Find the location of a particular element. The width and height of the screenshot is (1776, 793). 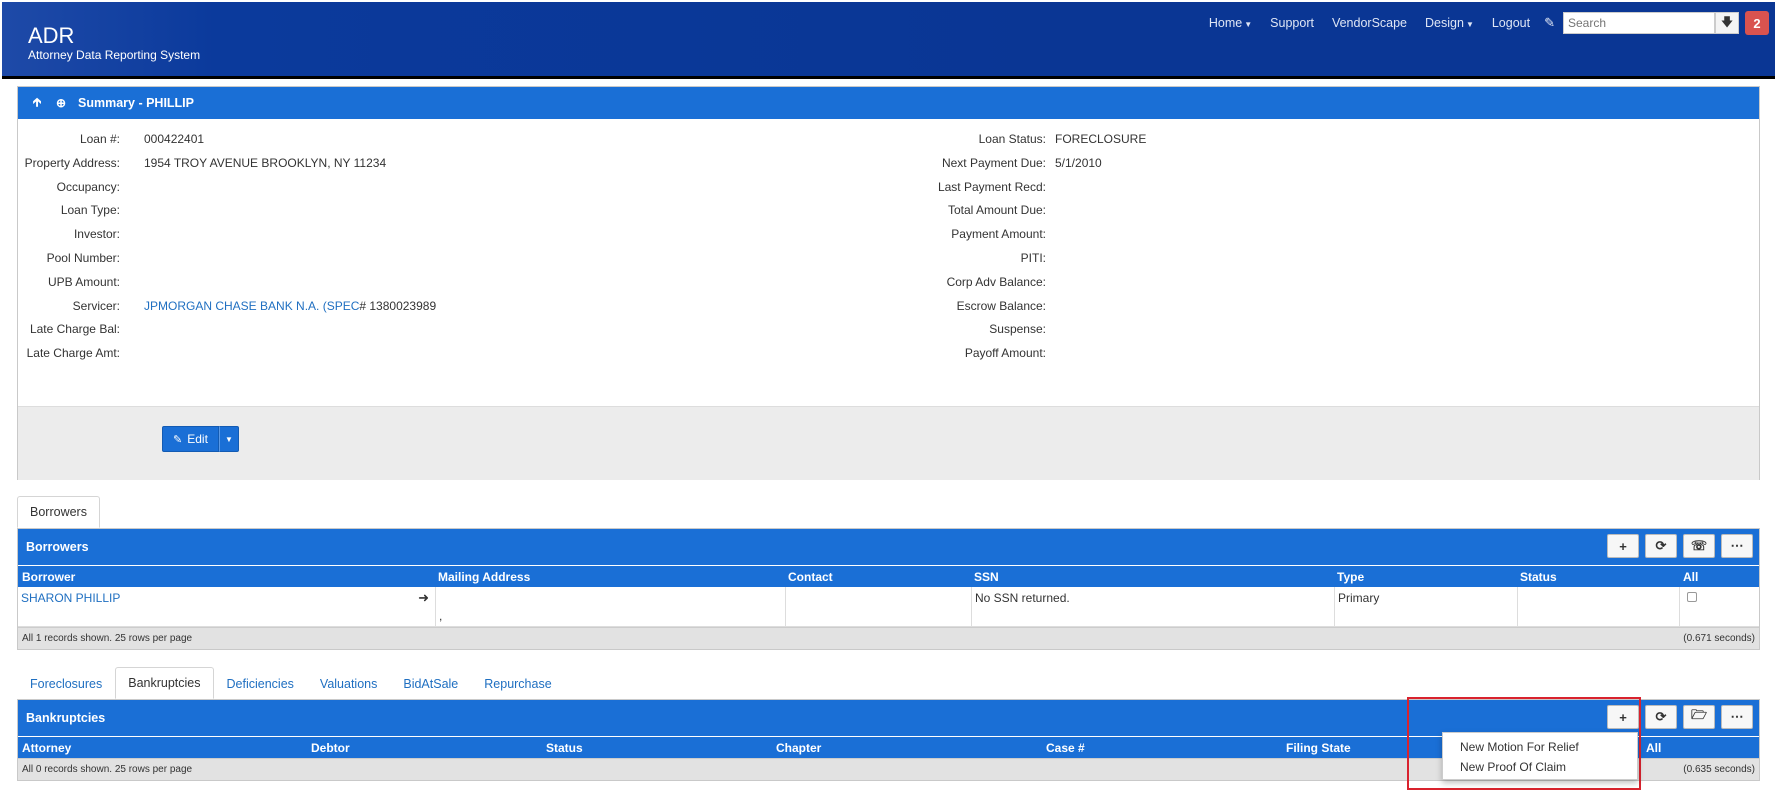

edit-button-group: ✎ Edit ▼ is located at coordinates (200, 439).